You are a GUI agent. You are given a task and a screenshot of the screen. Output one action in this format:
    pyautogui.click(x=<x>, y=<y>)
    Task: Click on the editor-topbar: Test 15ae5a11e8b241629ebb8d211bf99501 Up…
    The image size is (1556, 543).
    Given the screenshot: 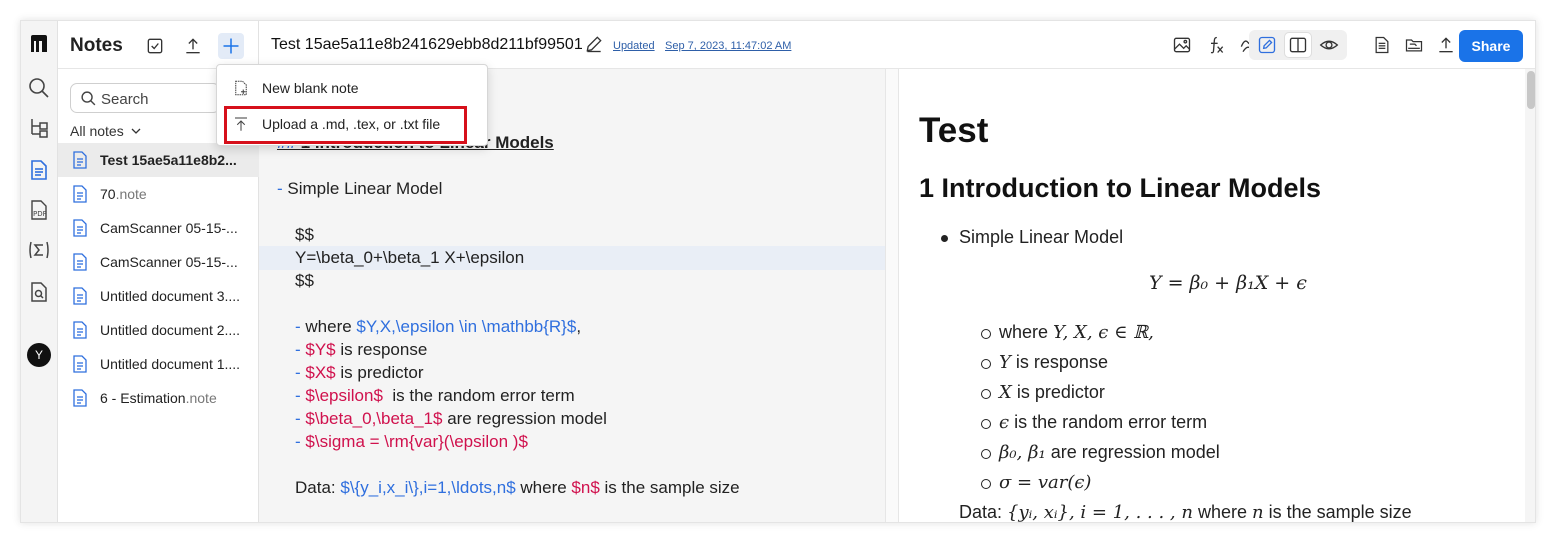 What is the action you would take?
    pyautogui.click(x=897, y=45)
    